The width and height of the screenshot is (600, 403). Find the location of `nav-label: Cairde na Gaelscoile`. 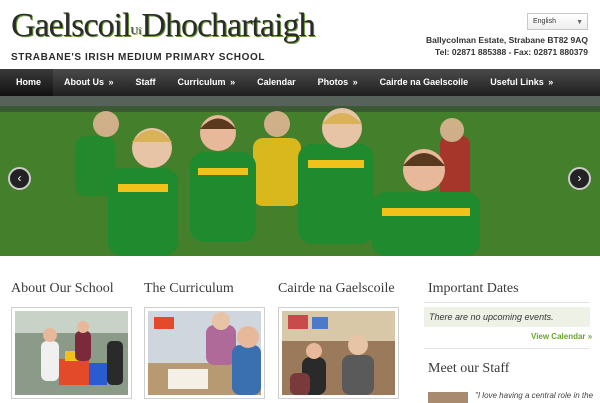

nav-label: Cairde na Gaelscoile is located at coordinates (424, 82).